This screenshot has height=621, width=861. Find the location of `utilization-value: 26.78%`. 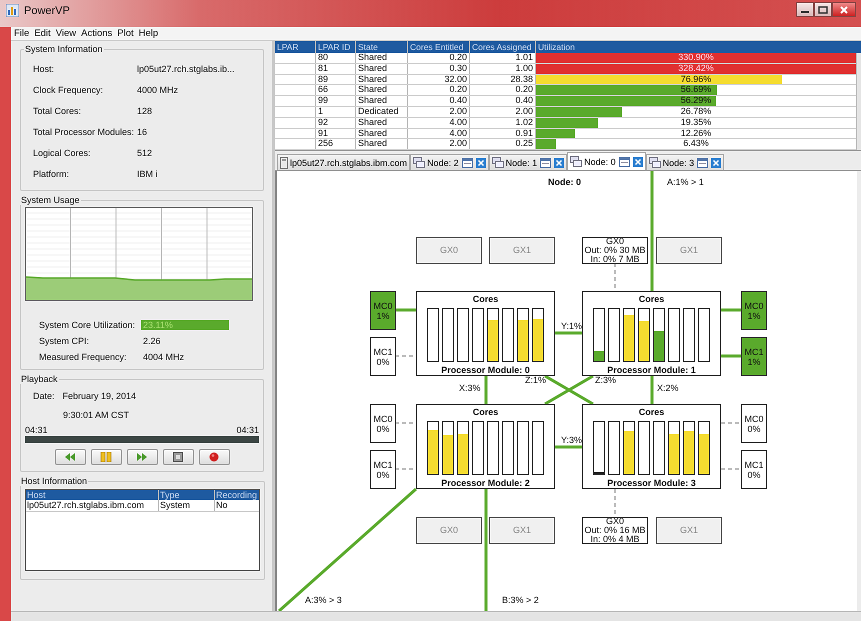

utilization-value: 26.78% is located at coordinates (696, 111).